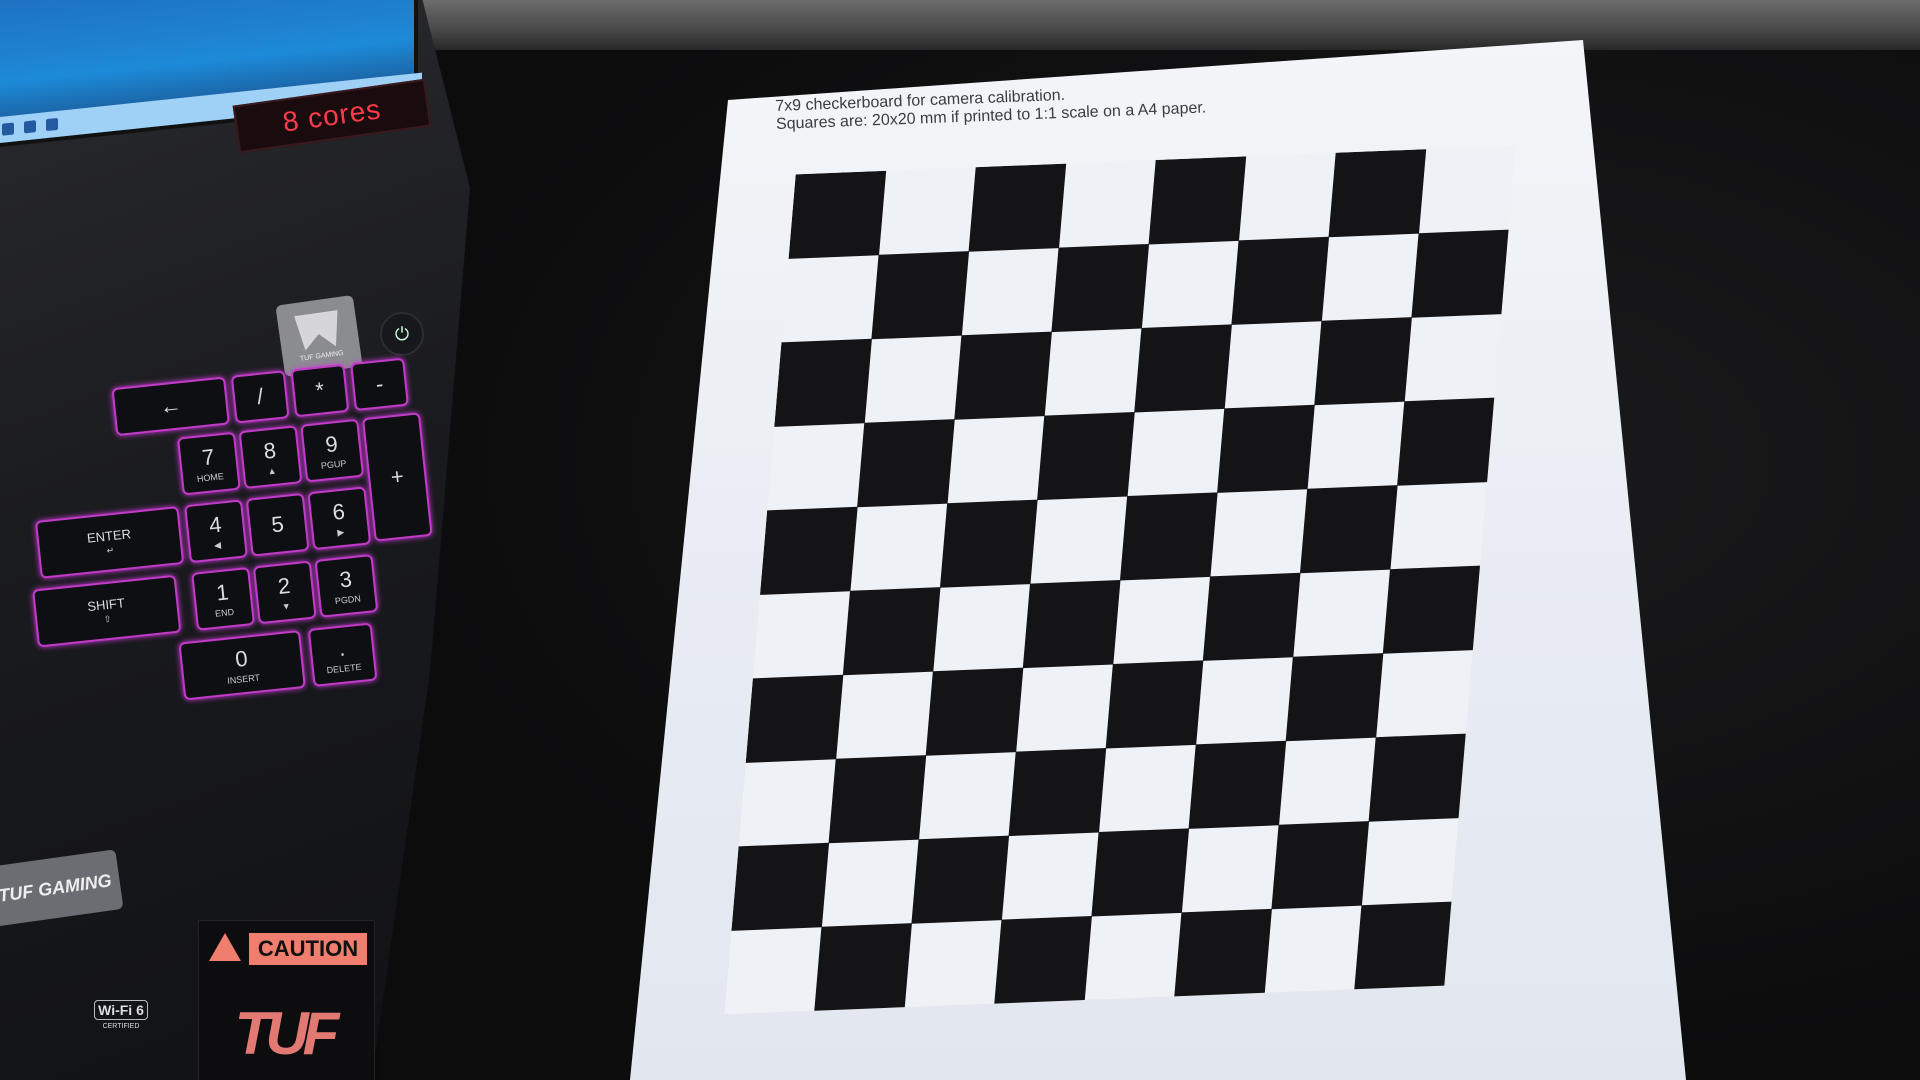 This screenshot has width=1920, height=1080. I want to click on key-label: +, so click(397, 476).